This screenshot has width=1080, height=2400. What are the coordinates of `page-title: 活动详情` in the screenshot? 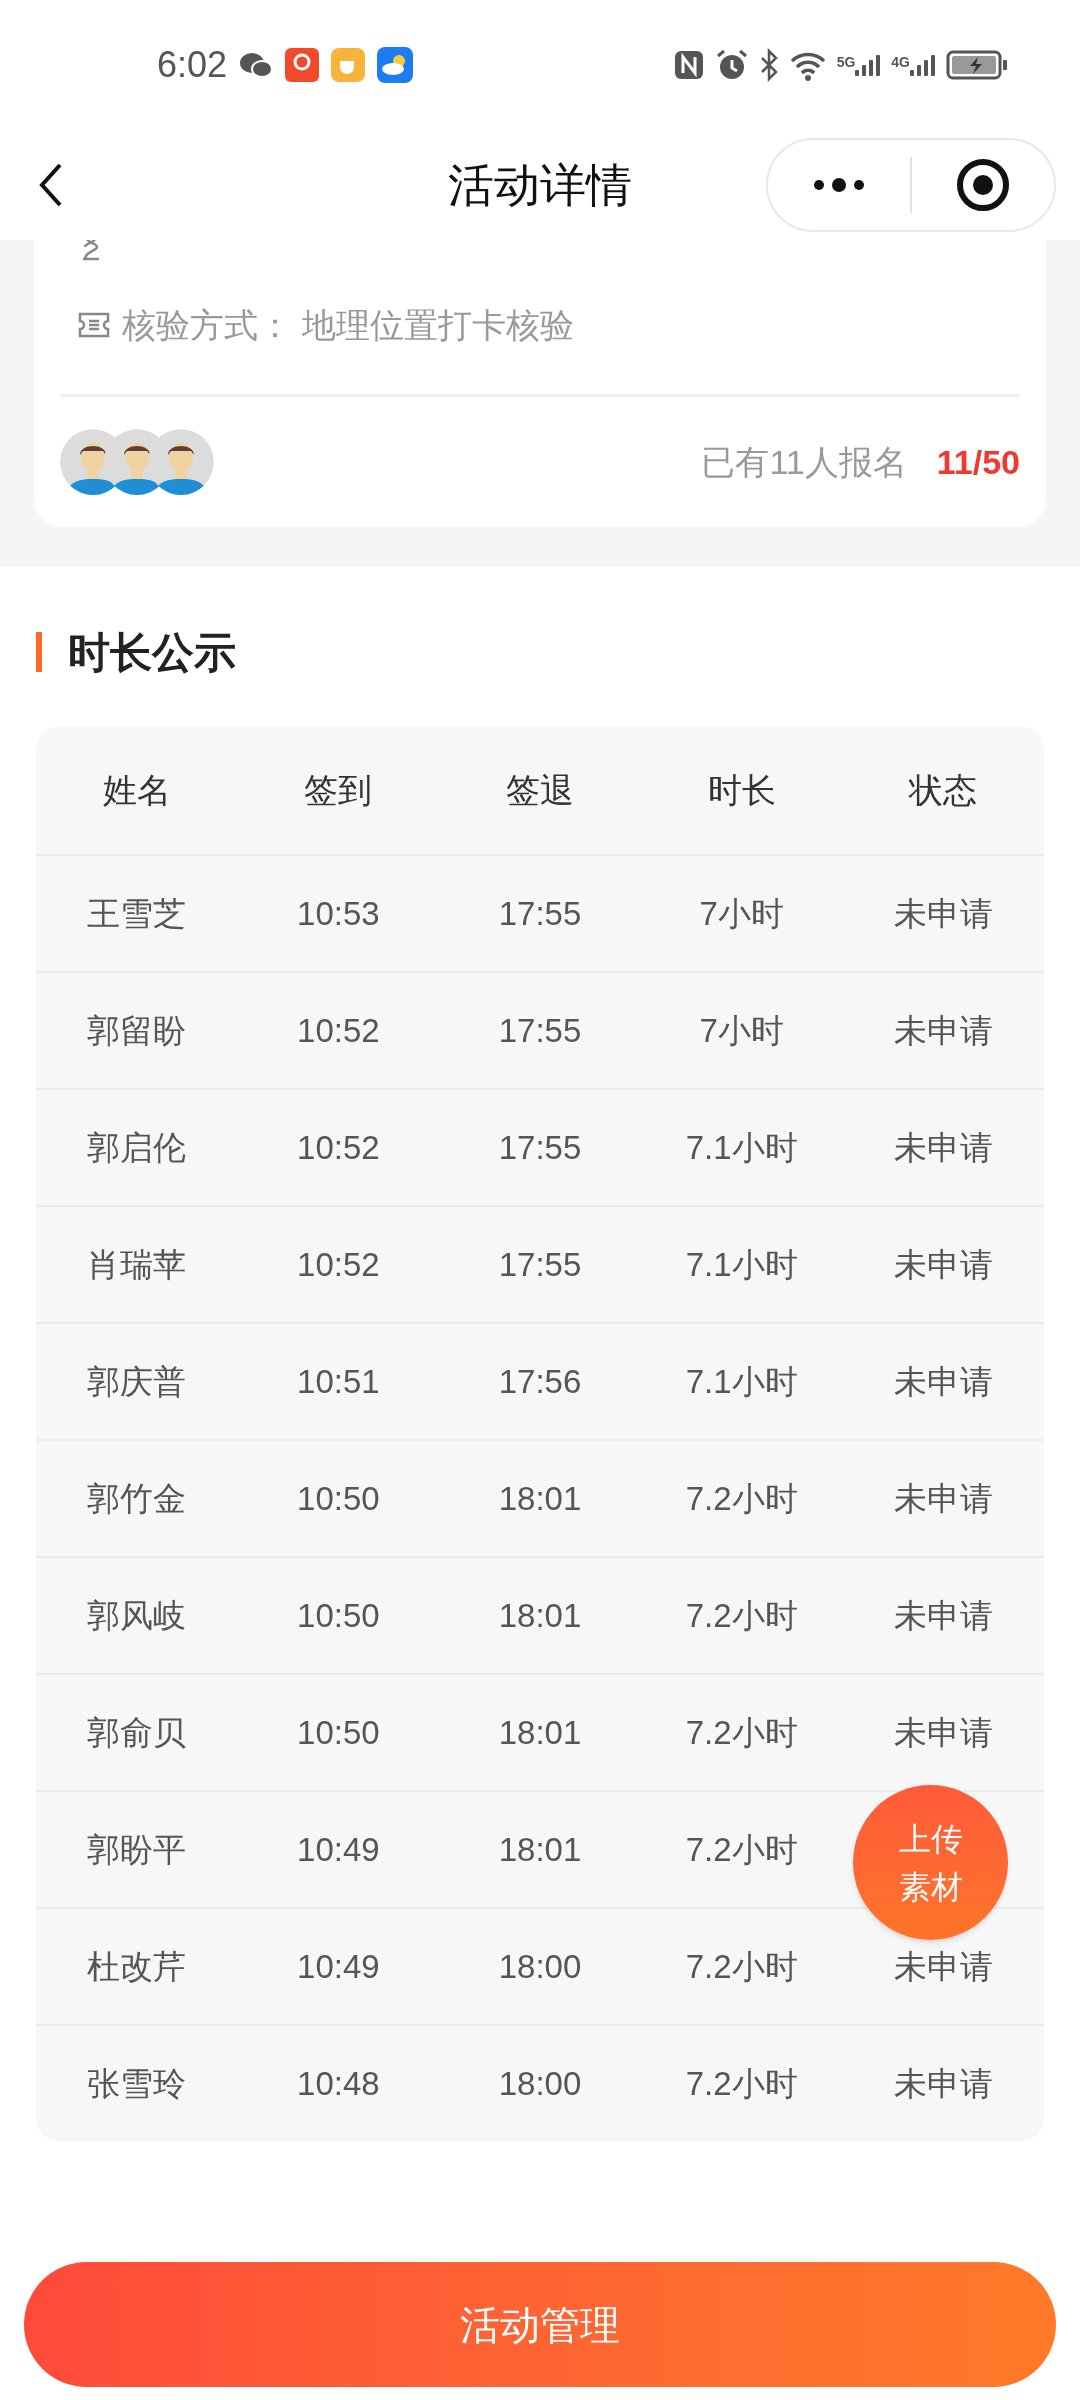 It's located at (540, 185).